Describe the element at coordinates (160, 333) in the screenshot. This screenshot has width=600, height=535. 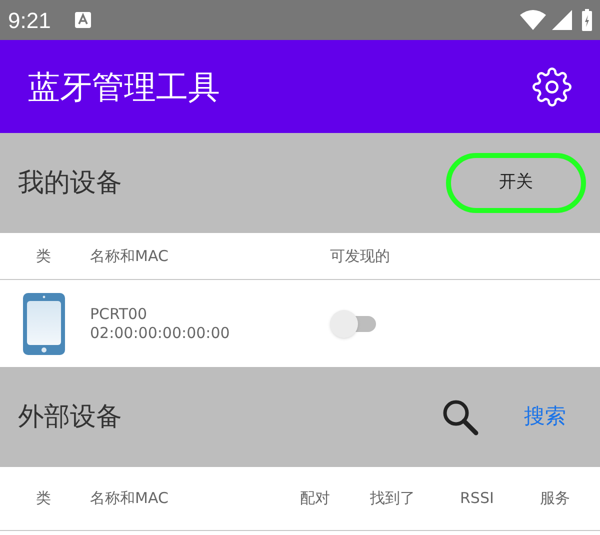
I see `device-mac: 02:00:00:00:00:00` at that location.